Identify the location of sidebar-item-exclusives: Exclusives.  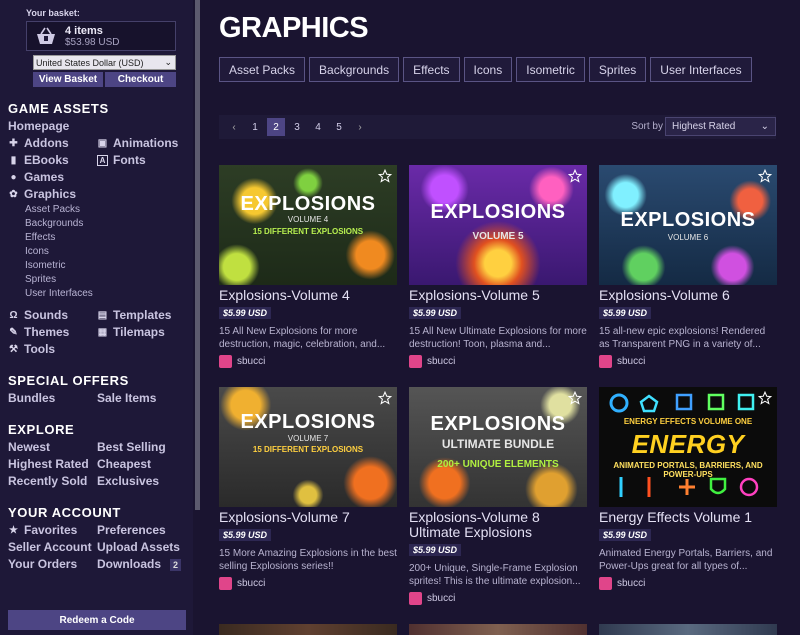
(144, 481).